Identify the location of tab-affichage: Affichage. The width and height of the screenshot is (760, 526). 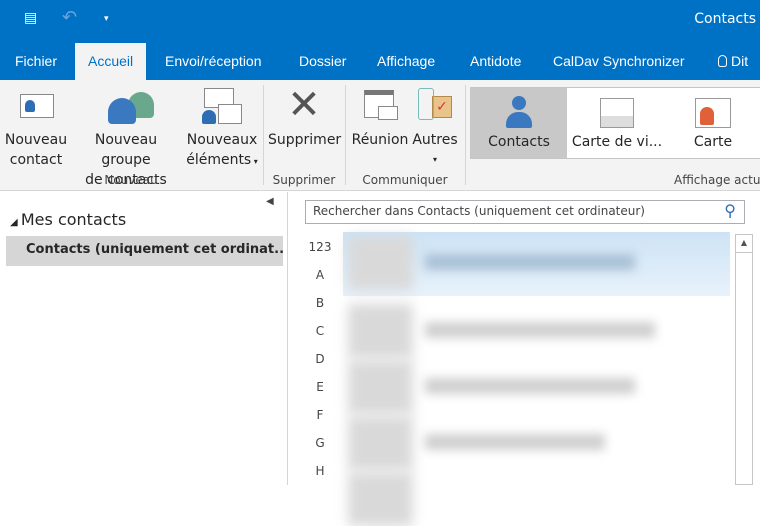
(406, 61).